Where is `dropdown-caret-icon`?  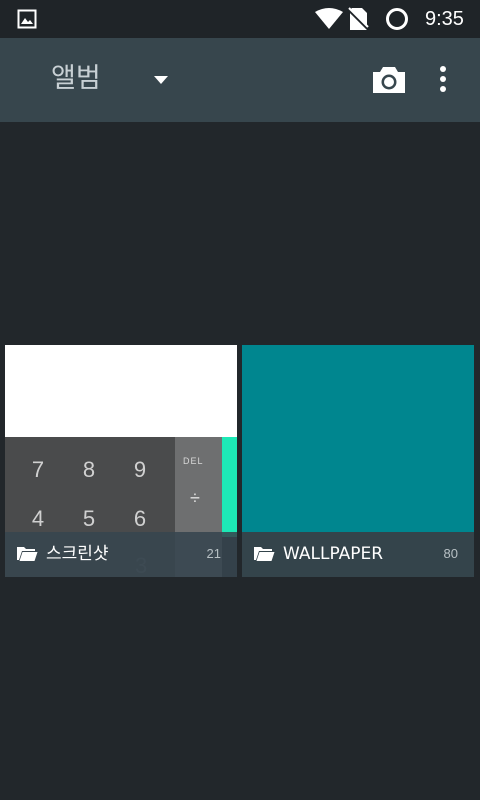
dropdown-caret-icon is located at coordinates (161, 80).